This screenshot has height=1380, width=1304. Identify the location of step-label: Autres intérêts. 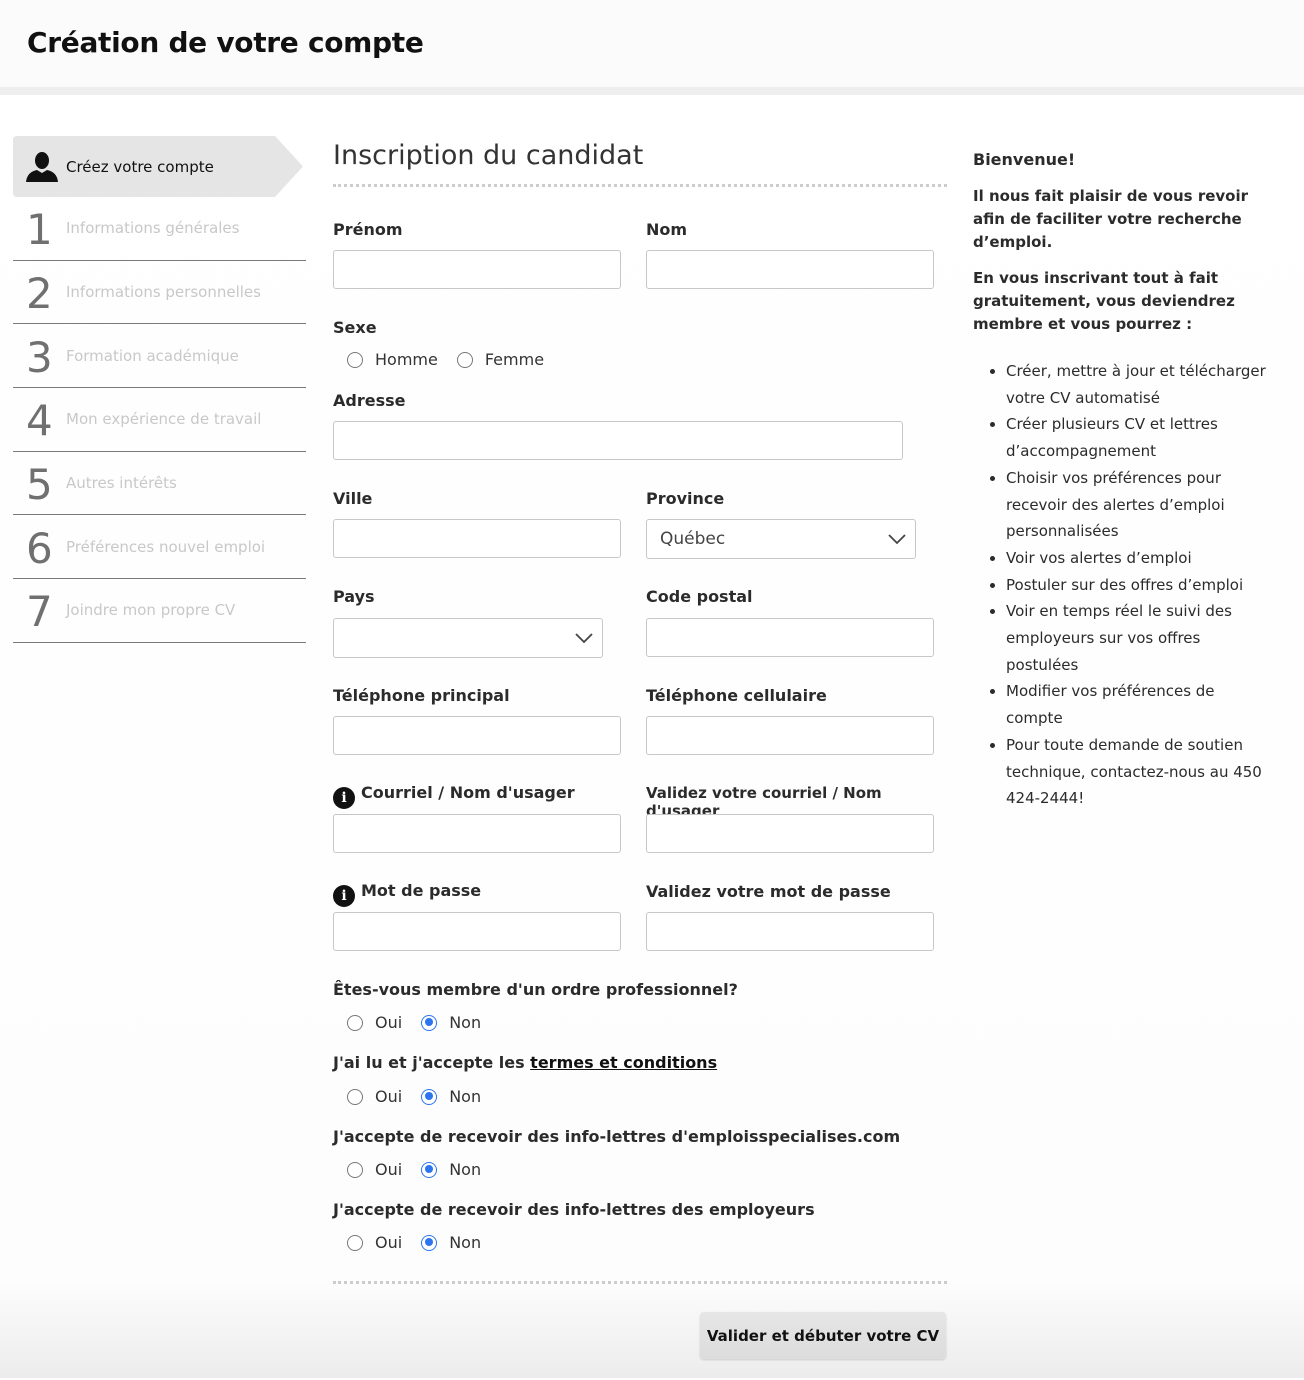
(121, 483).